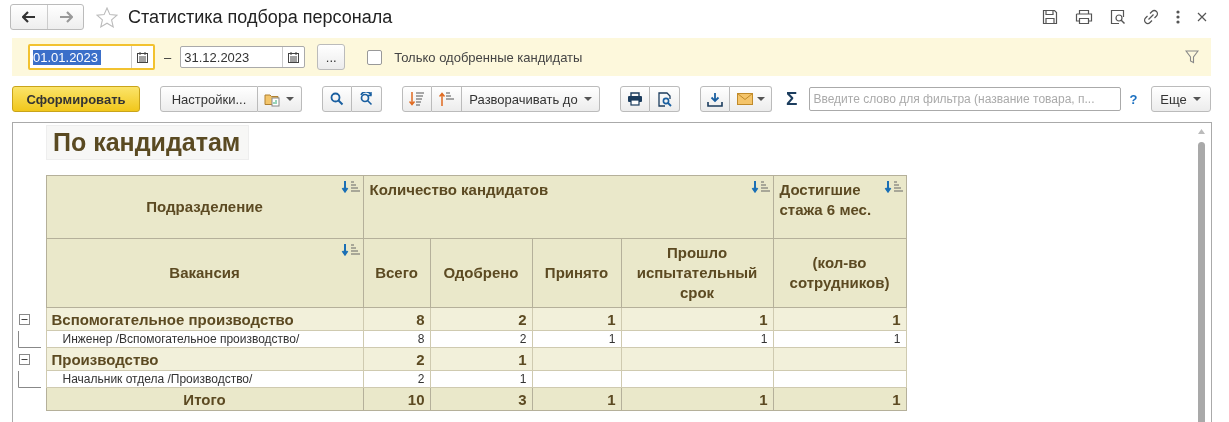 This screenshot has width=1229, height=422. I want to click on more-icon, so click(1178, 17).